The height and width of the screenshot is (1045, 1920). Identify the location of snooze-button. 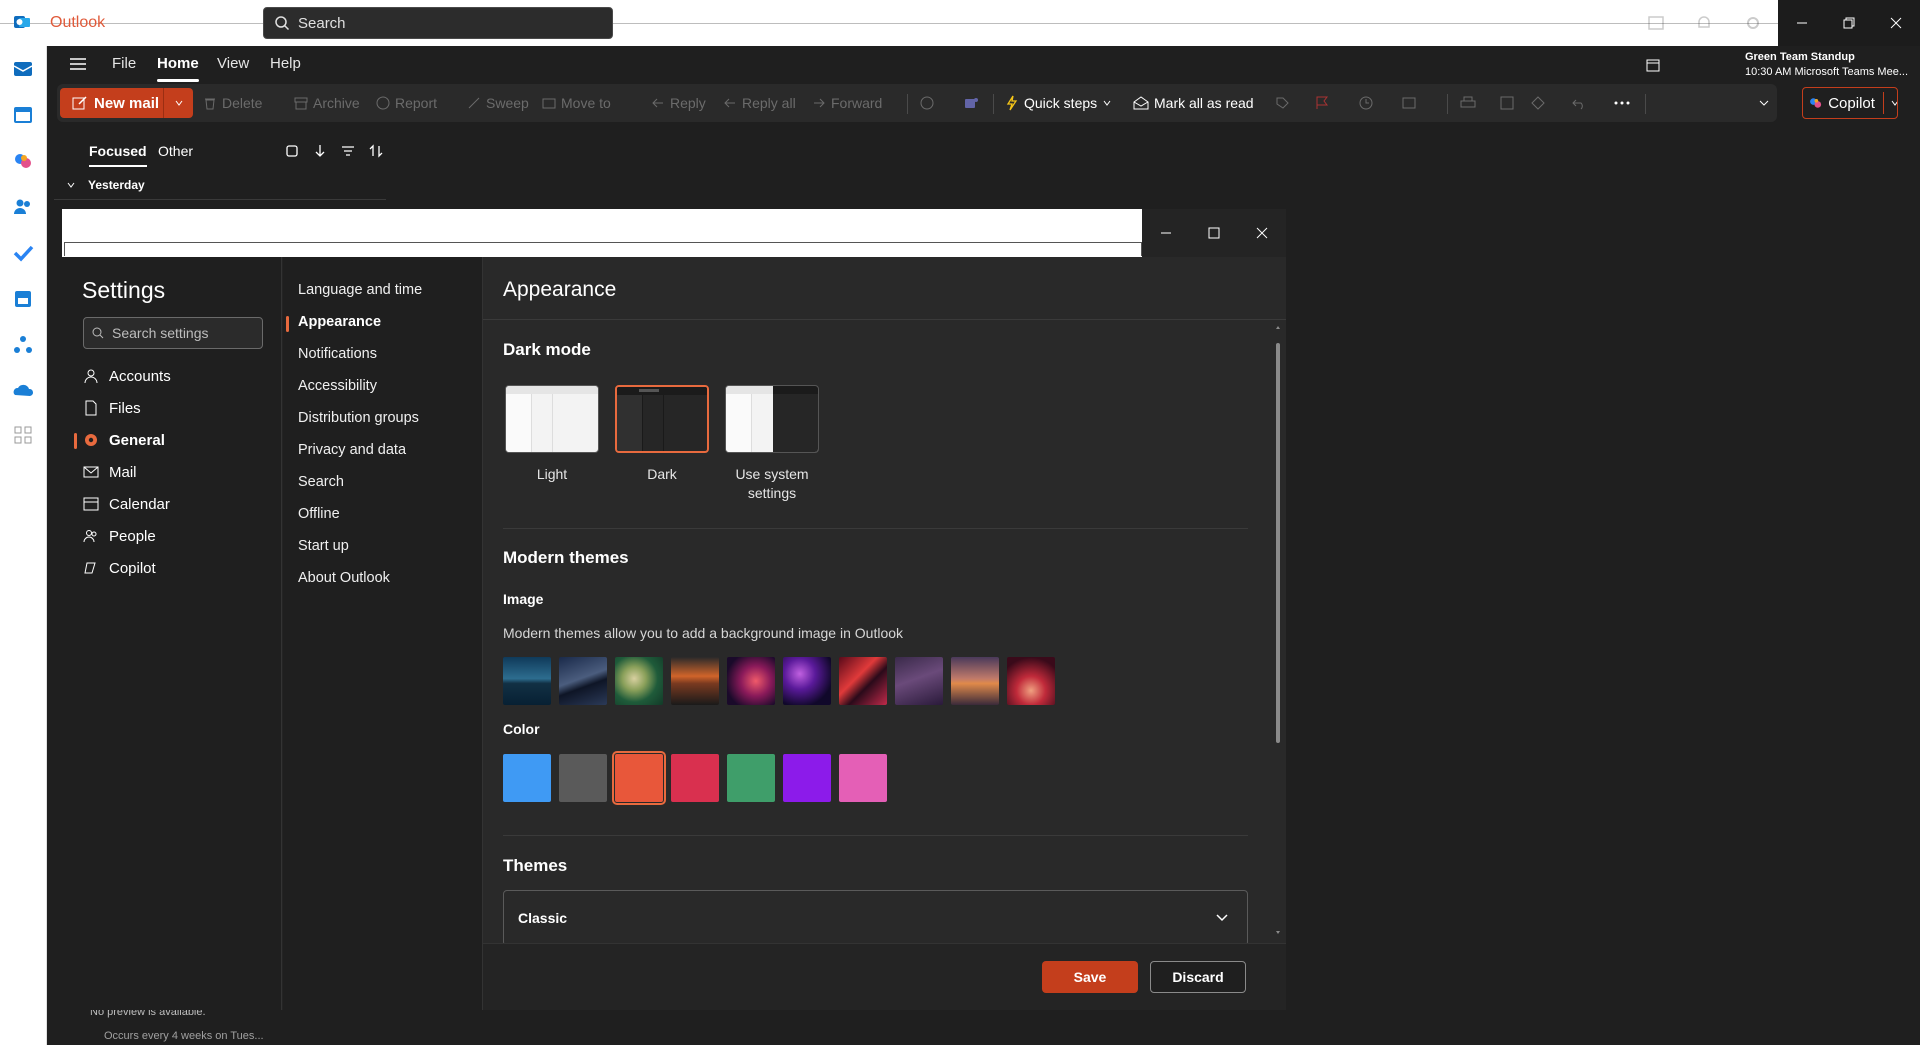
(1366, 103).